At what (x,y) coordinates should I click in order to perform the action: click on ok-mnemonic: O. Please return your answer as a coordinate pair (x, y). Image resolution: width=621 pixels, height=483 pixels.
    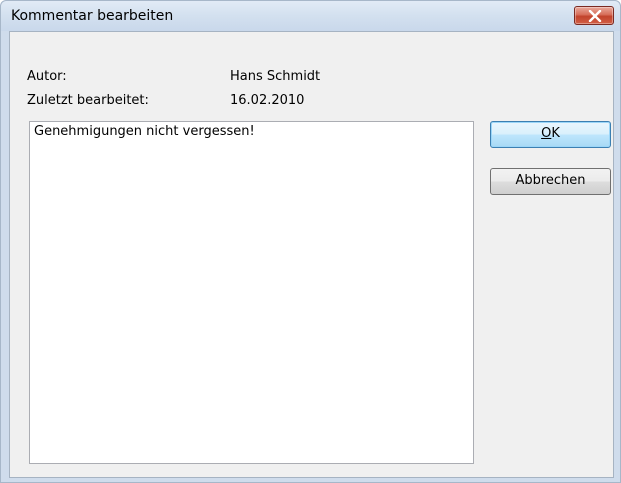
    Looking at the image, I should click on (546, 133).